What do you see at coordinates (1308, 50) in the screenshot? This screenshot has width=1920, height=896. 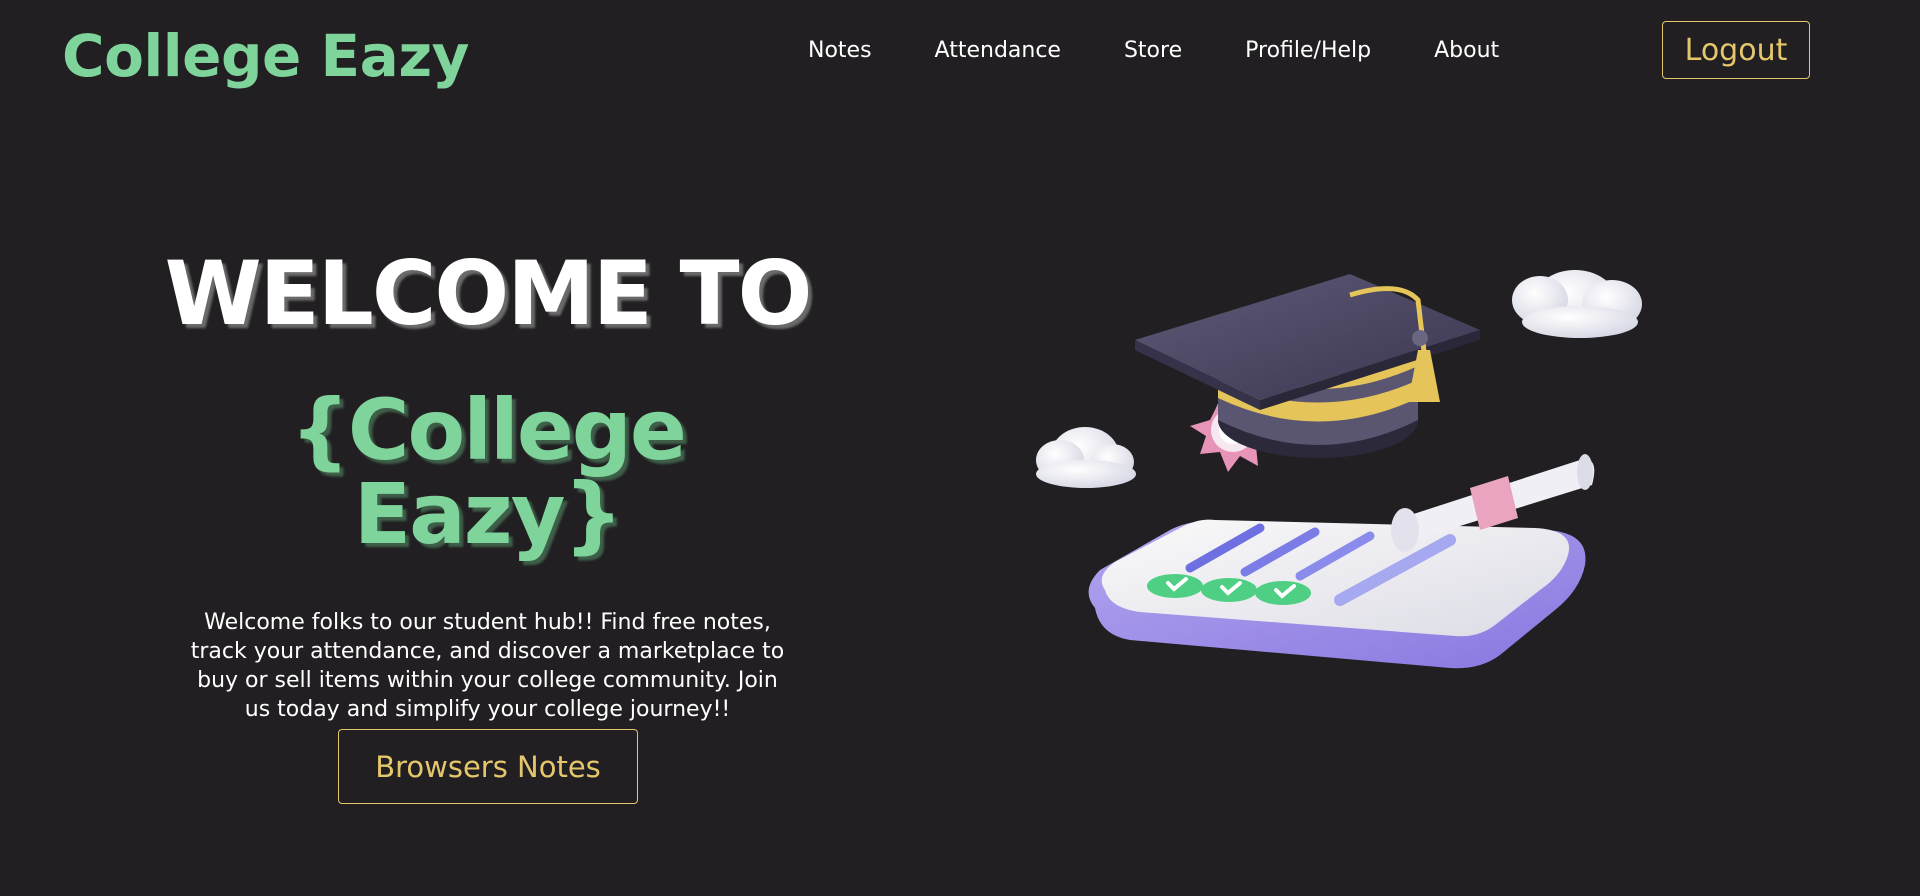 I see `nav-profile-help: Profile/Help` at bounding box center [1308, 50].